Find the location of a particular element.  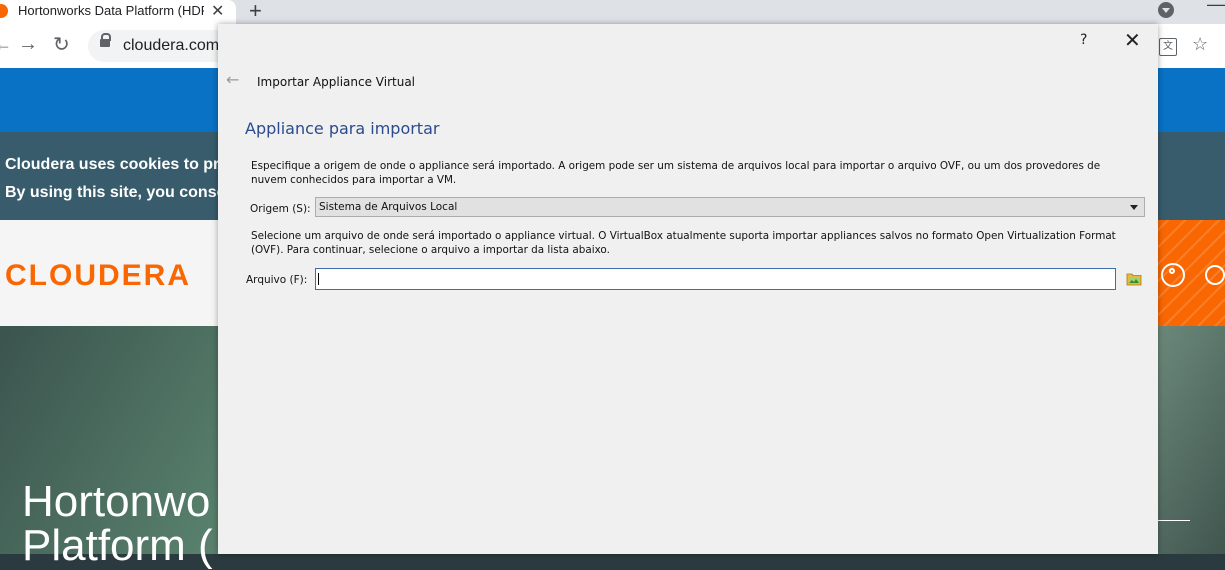

back-button: ← is located at coordinates (6, 44).